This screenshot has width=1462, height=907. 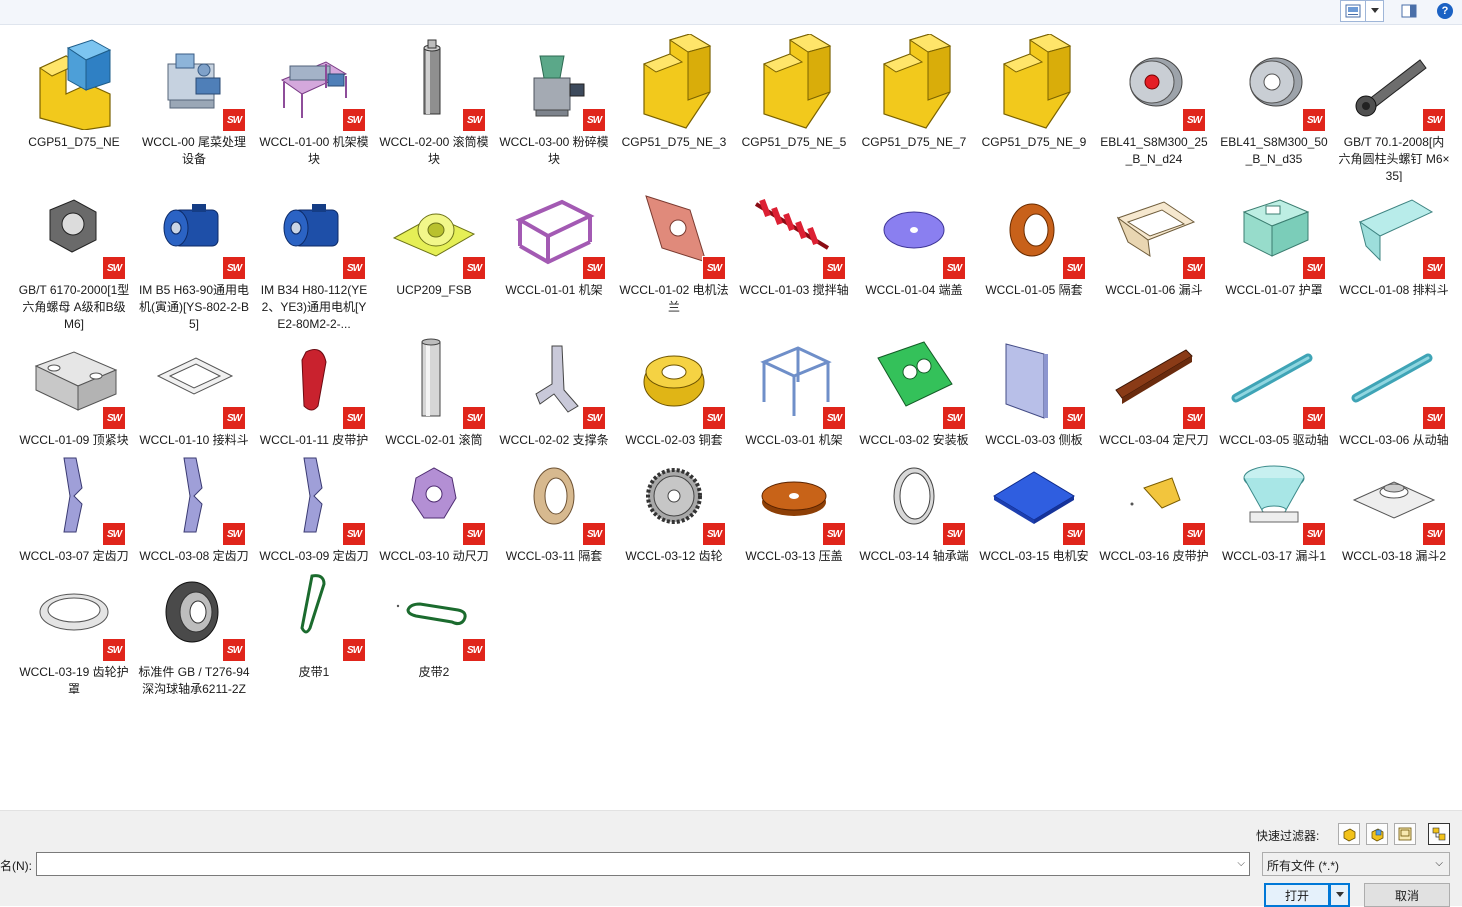 I want to click on file-item: SW WCCL-03-14 轴承端盖, so click(x=914, y=506).